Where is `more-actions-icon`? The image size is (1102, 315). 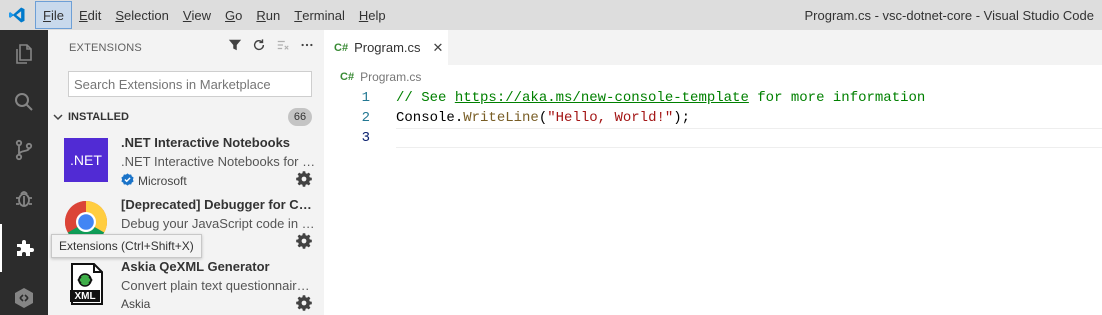
more-actions-icon is located at coordinates (307, 46).